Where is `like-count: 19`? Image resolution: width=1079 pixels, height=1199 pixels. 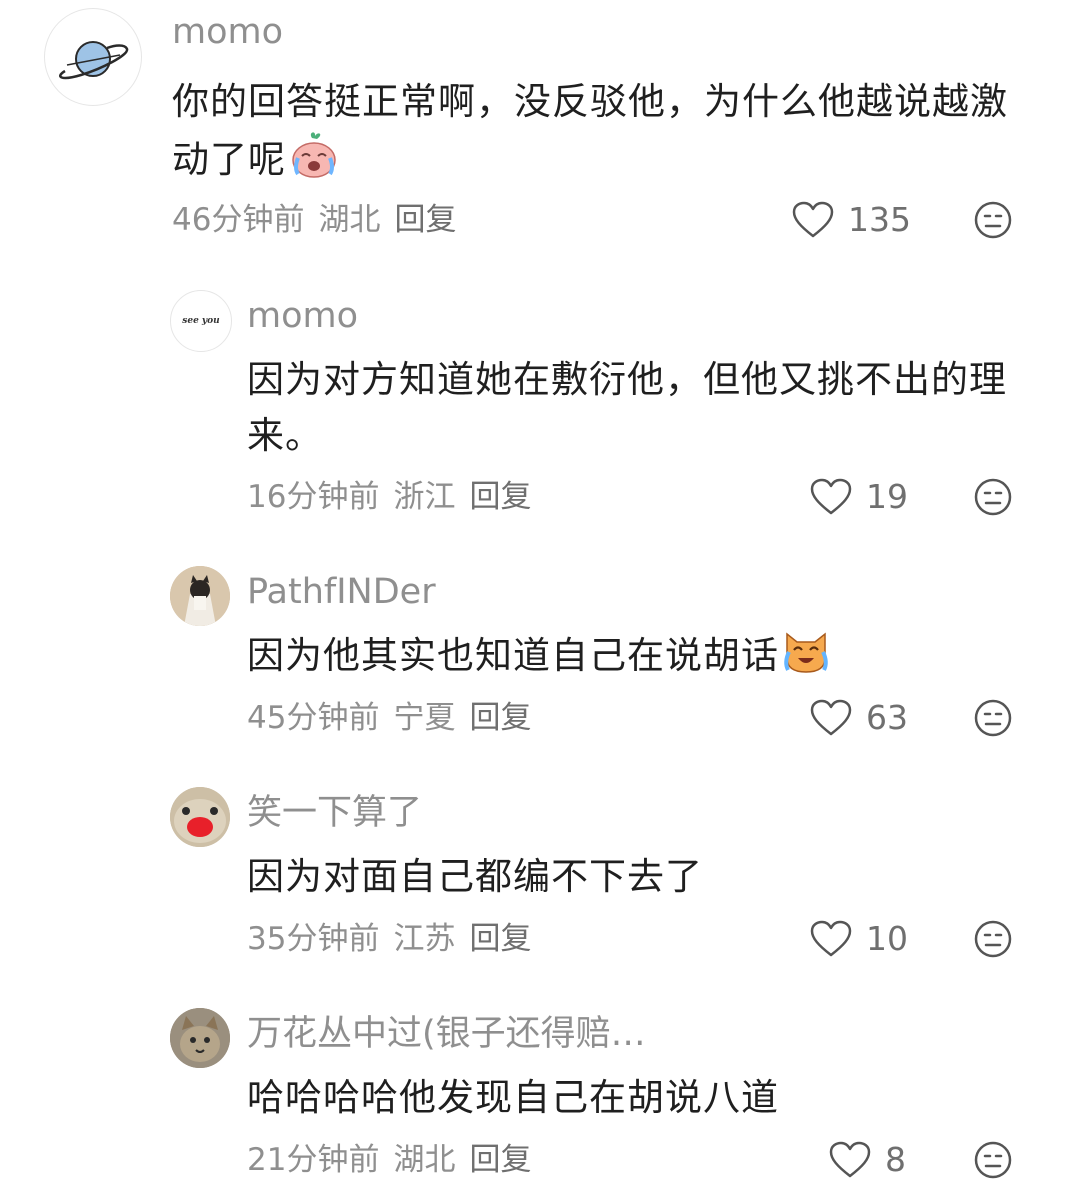 like-count: 19 is located at coordinates (887, 496).